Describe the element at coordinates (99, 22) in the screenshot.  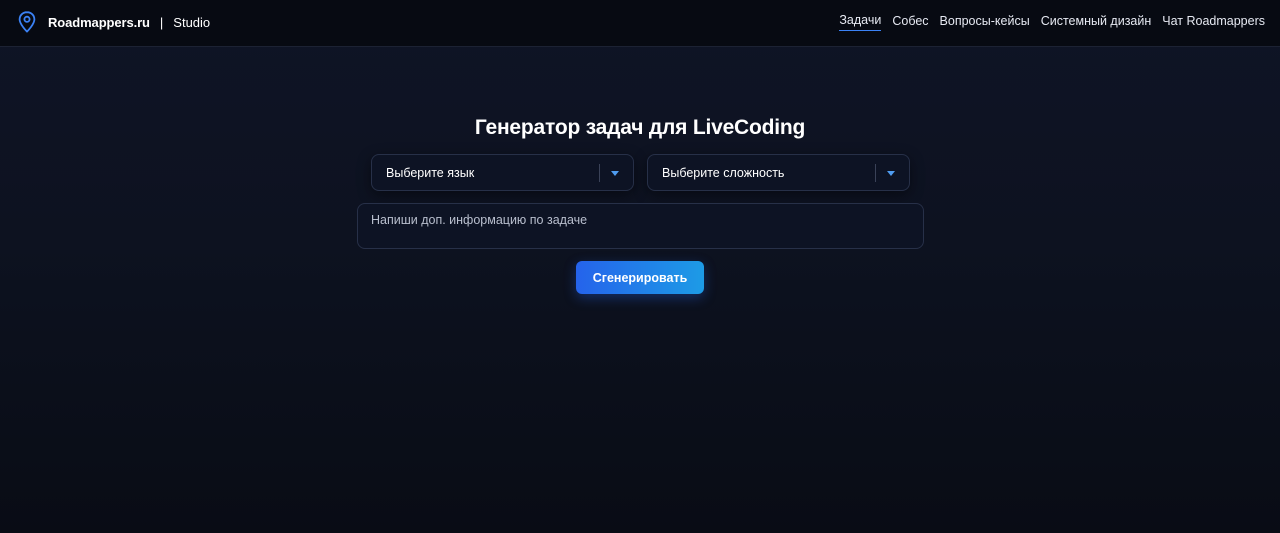
I see `brand-name: Roadmappers.ru` at that location.